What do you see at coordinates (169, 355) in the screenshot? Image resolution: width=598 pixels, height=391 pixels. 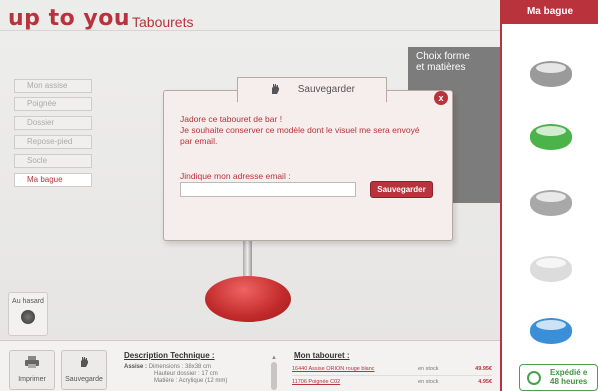 I see `description-title: Description Technique :` at bounding box center [169, 355].